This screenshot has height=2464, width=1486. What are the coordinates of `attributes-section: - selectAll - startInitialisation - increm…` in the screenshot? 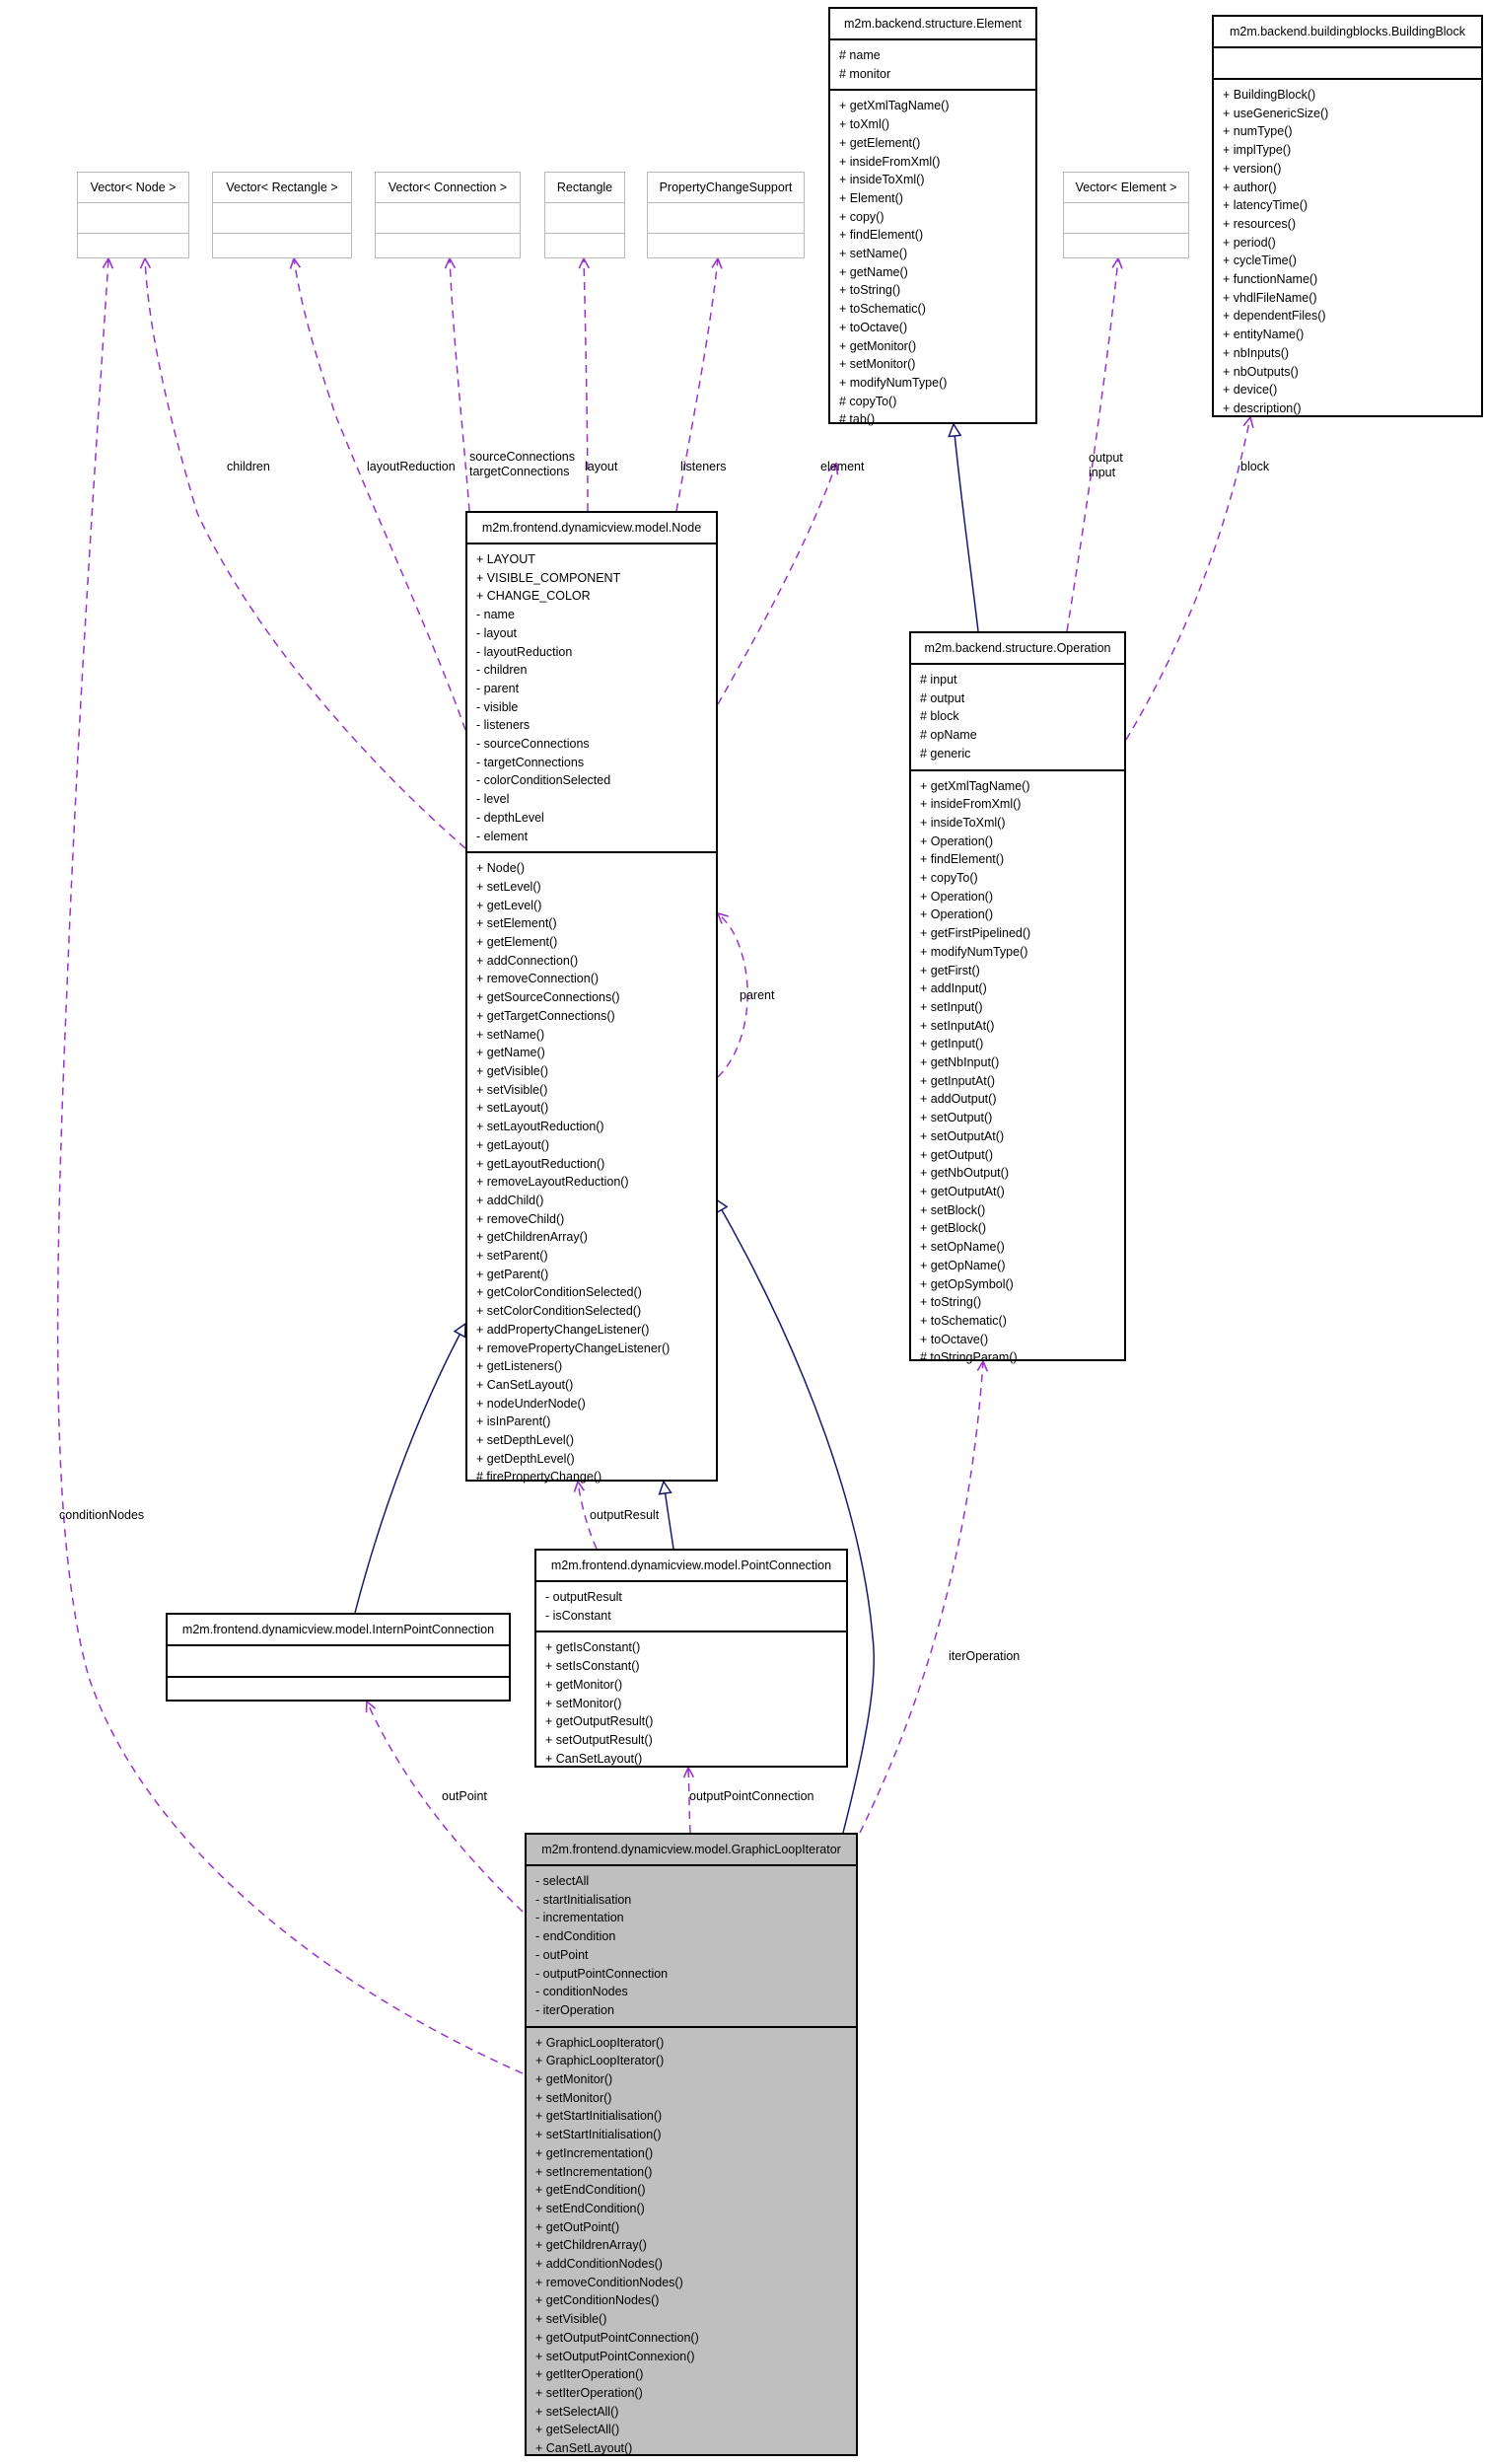 It's located at (691, 1945).